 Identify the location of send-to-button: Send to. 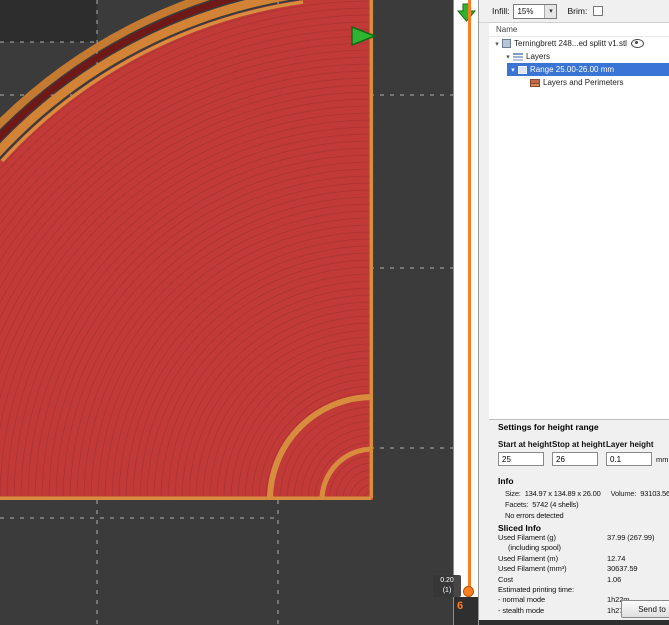
(645, 609).